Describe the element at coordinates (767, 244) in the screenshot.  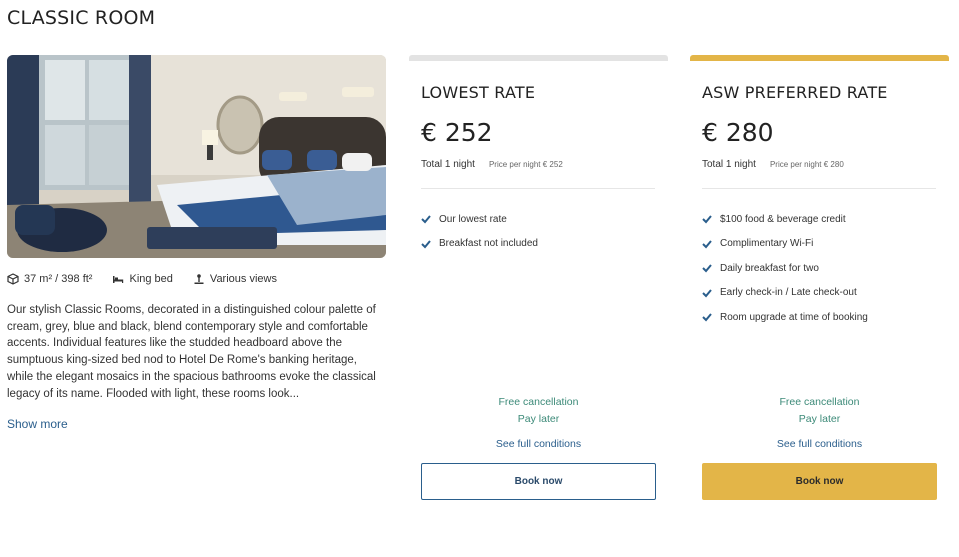
I see `benefit-label: Complimentary Wi-Fi` at that location.